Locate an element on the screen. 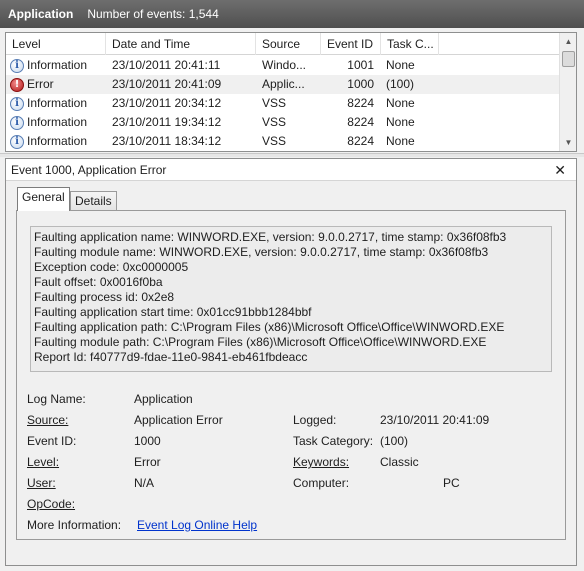  column-header-date: Date and Time is located at coordinates (181, 44).